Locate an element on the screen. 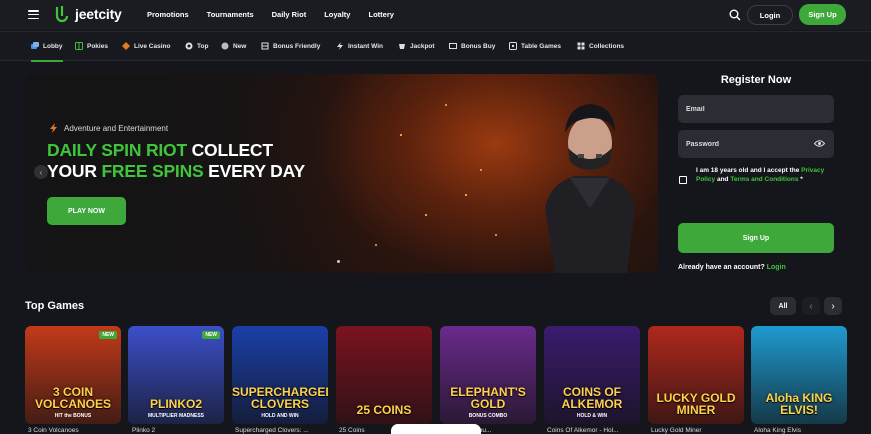  search-icon is located at coordinates (735, 15).